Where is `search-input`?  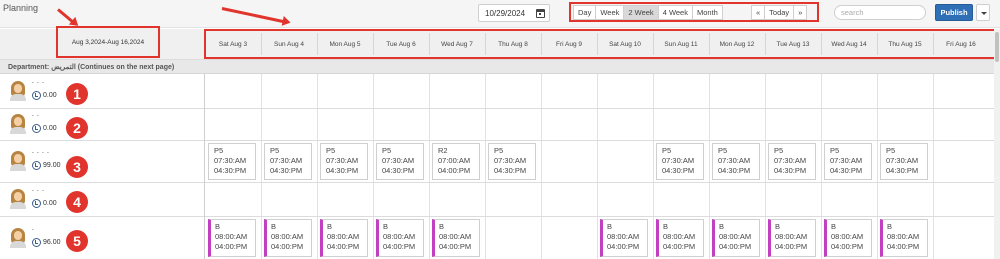 search-input is located at coordinates (880, 12).